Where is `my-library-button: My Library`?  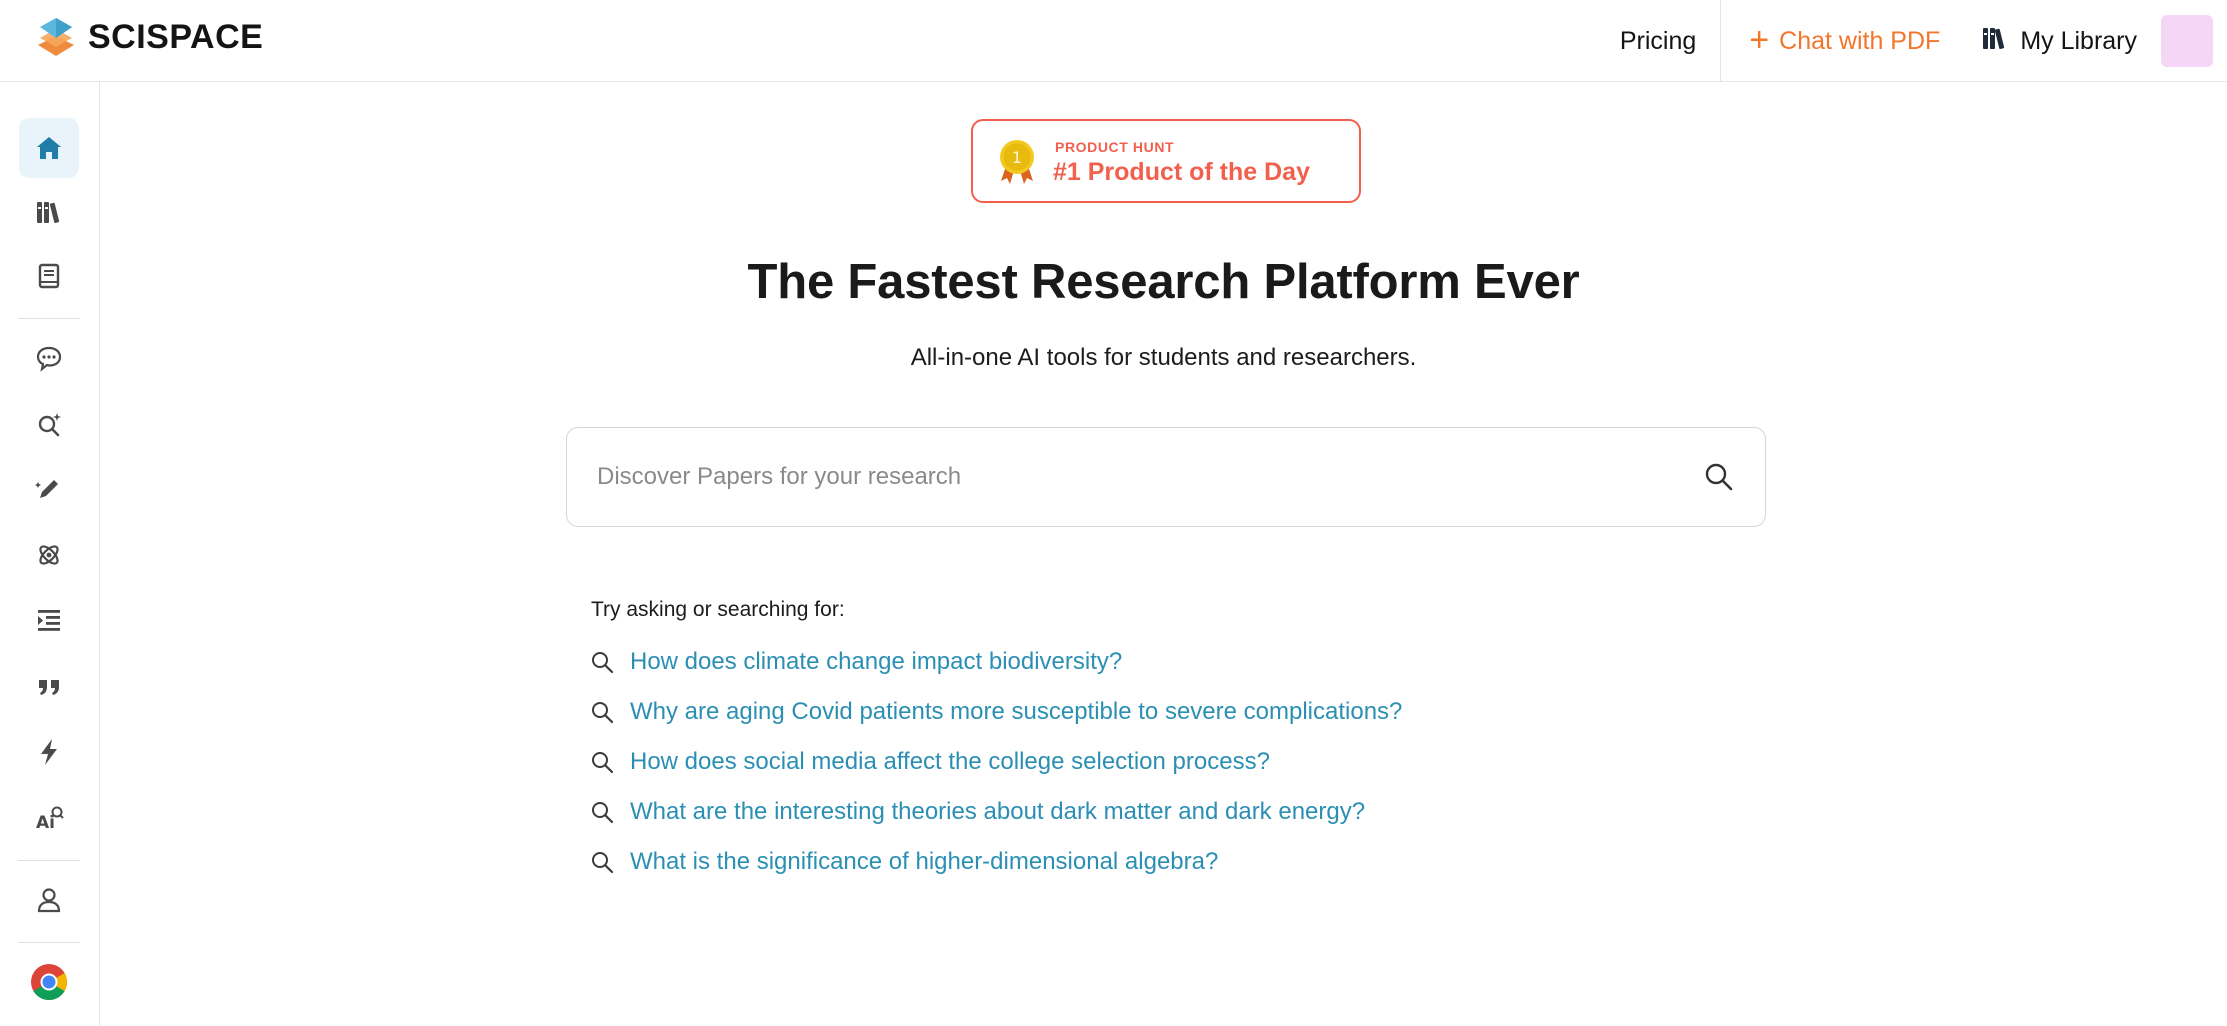
my-library-button: My Library is located at coordinates (2064, 41).